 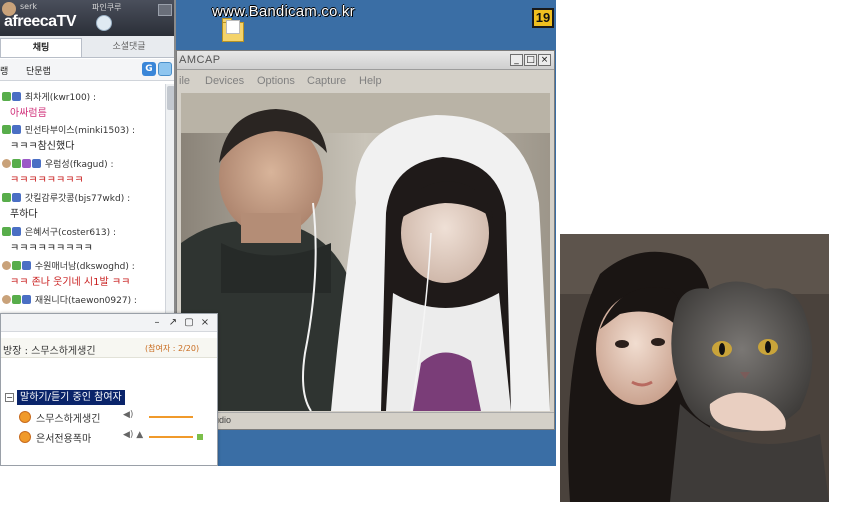 I want to click on header-label: 파인쿠루, so click(x=107, y=7).